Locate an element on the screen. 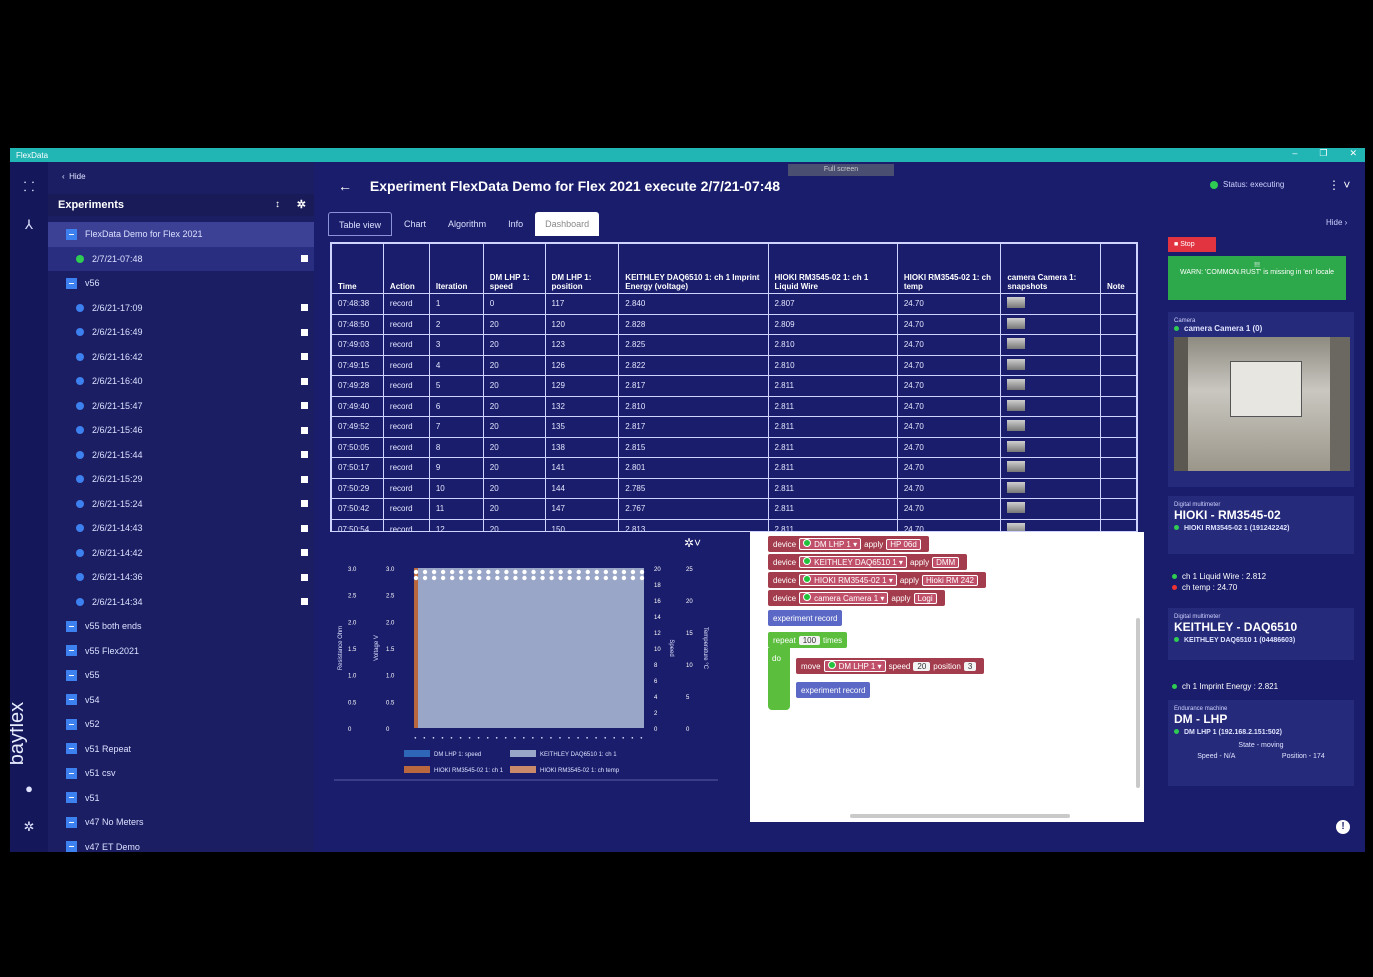 The image size is (1373, 977). column-header: Note is located at coordinates (1118, 268).